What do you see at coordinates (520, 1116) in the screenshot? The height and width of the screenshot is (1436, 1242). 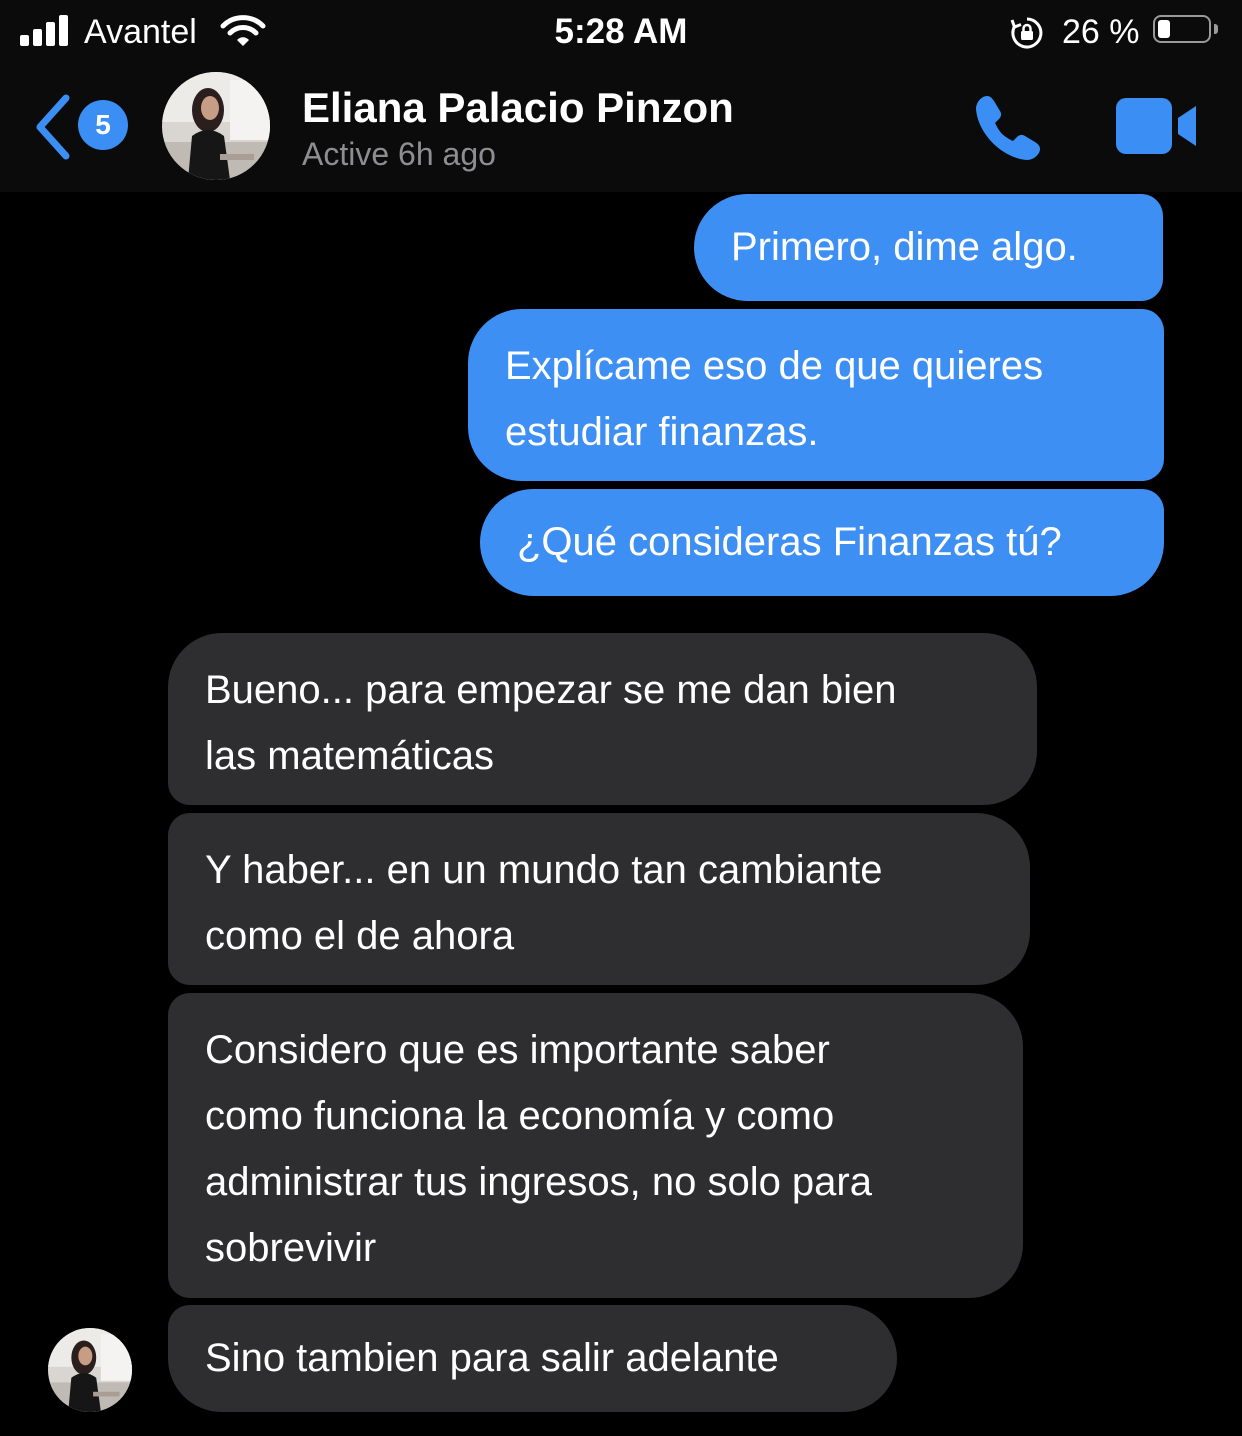 I see `message-text: como funciona la economía y como` at bounding box center [520, 1116].